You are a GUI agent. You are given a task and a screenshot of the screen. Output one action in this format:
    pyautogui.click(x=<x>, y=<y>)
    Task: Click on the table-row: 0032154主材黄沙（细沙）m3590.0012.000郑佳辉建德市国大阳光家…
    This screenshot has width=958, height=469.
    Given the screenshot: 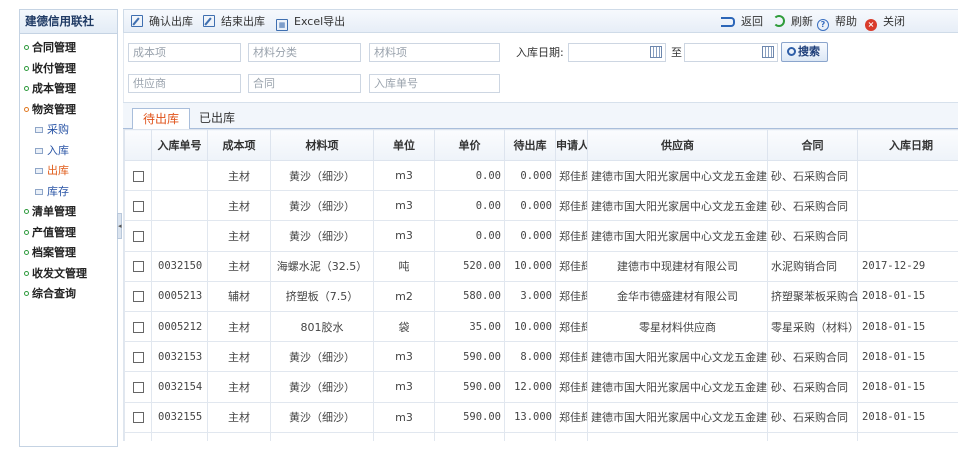 What is the action you would take?
    pyautogui.click(x=541, y=387)
    